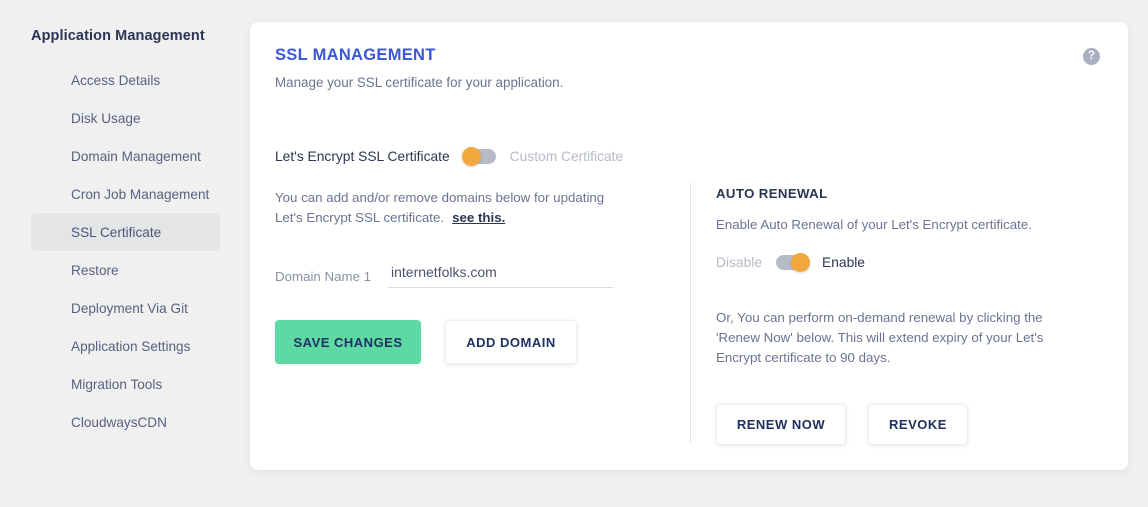 The width and height of the screenshot is (1148, 507). I want to click on auto-renewal-toggle-row: Disable Enable, so click(906, 262).